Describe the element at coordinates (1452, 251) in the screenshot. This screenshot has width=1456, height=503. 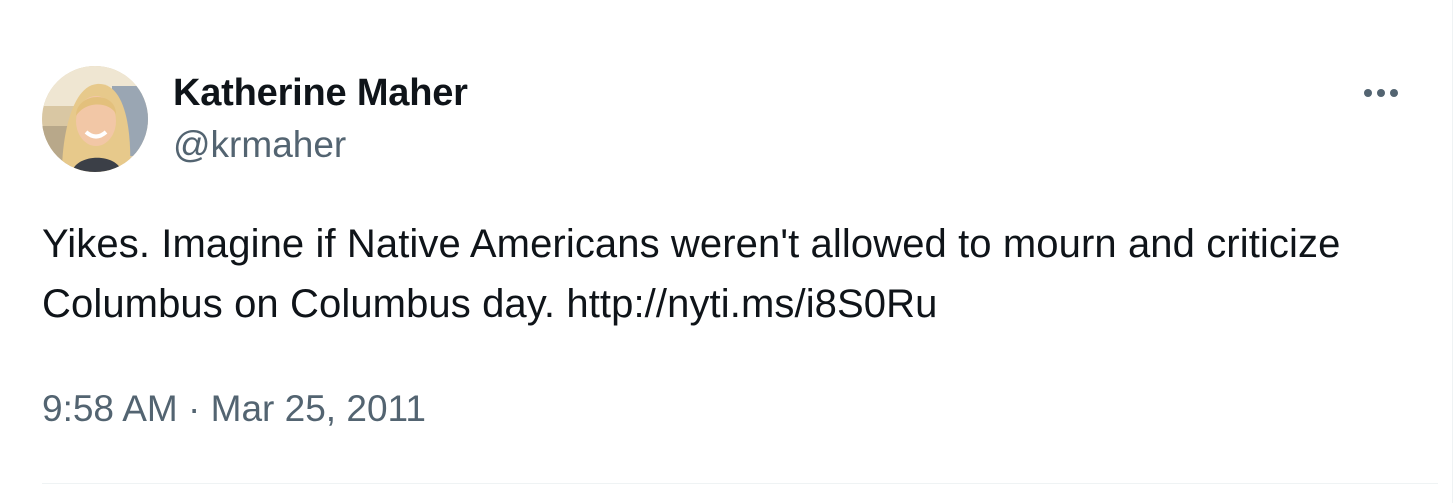
I see `card-edge` at that location.